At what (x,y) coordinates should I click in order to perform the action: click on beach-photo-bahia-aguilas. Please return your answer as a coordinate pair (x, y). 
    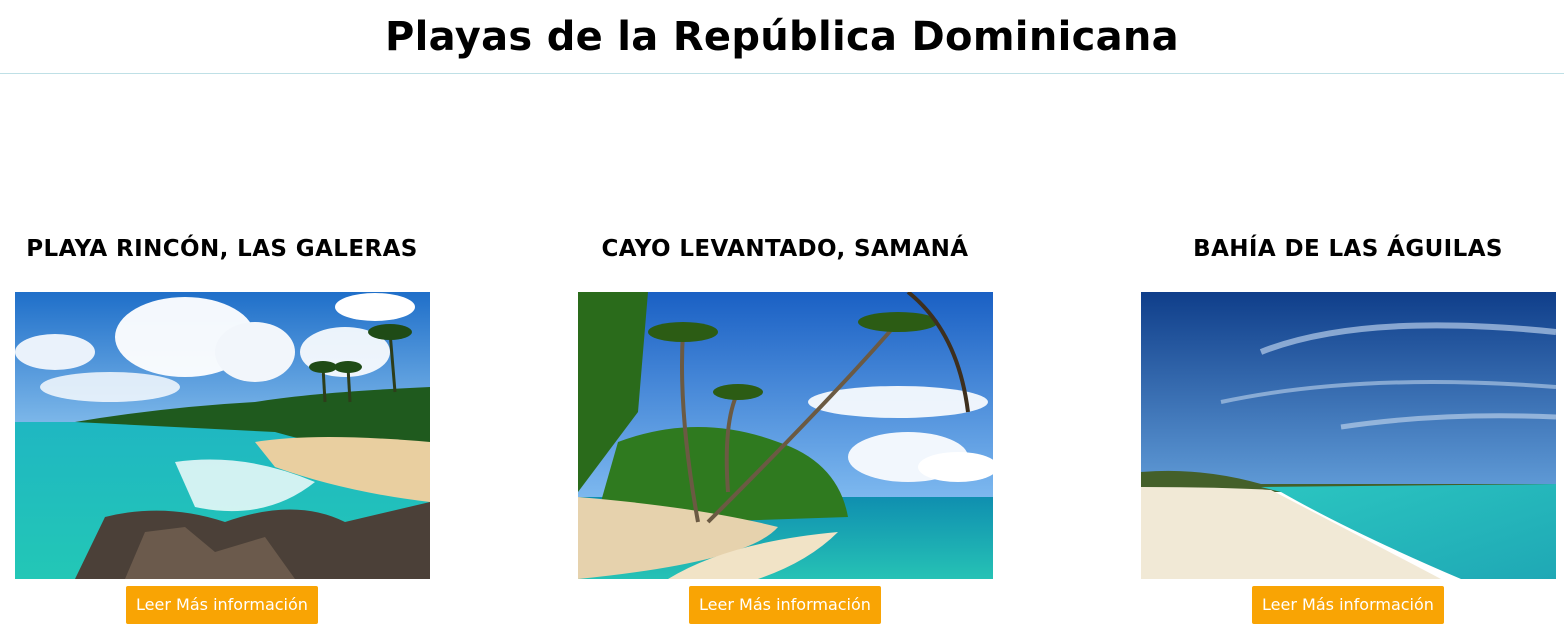
    Looking at the image, I should click on (1348, 435).